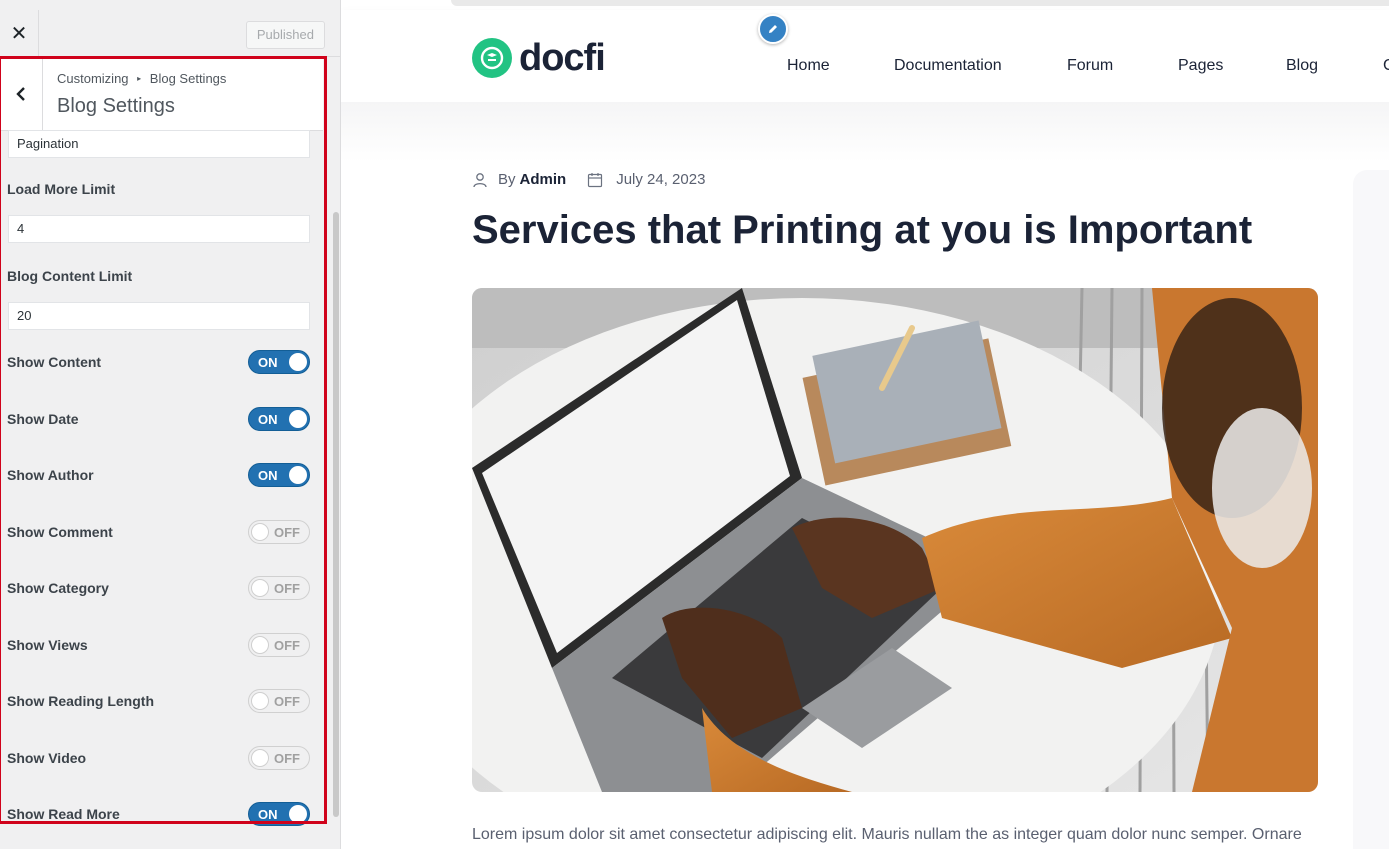 This screenshot has width=1389, height=849. Describe the element at coordinates (161, 702) in the screenshot. I see `toggle-row-show-reading-length: Show Reading Length OFF` at that location.